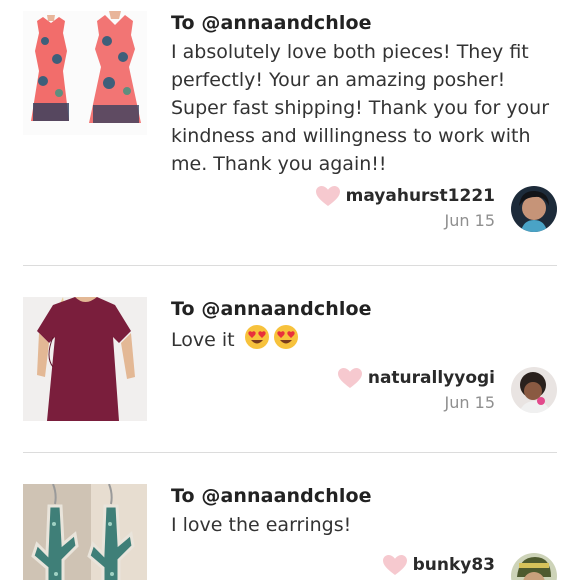  What do you see at coordinates (431, 378) in the screenshot?
I see `author-username: naturallyyogi` at bounding box center [431, 378].